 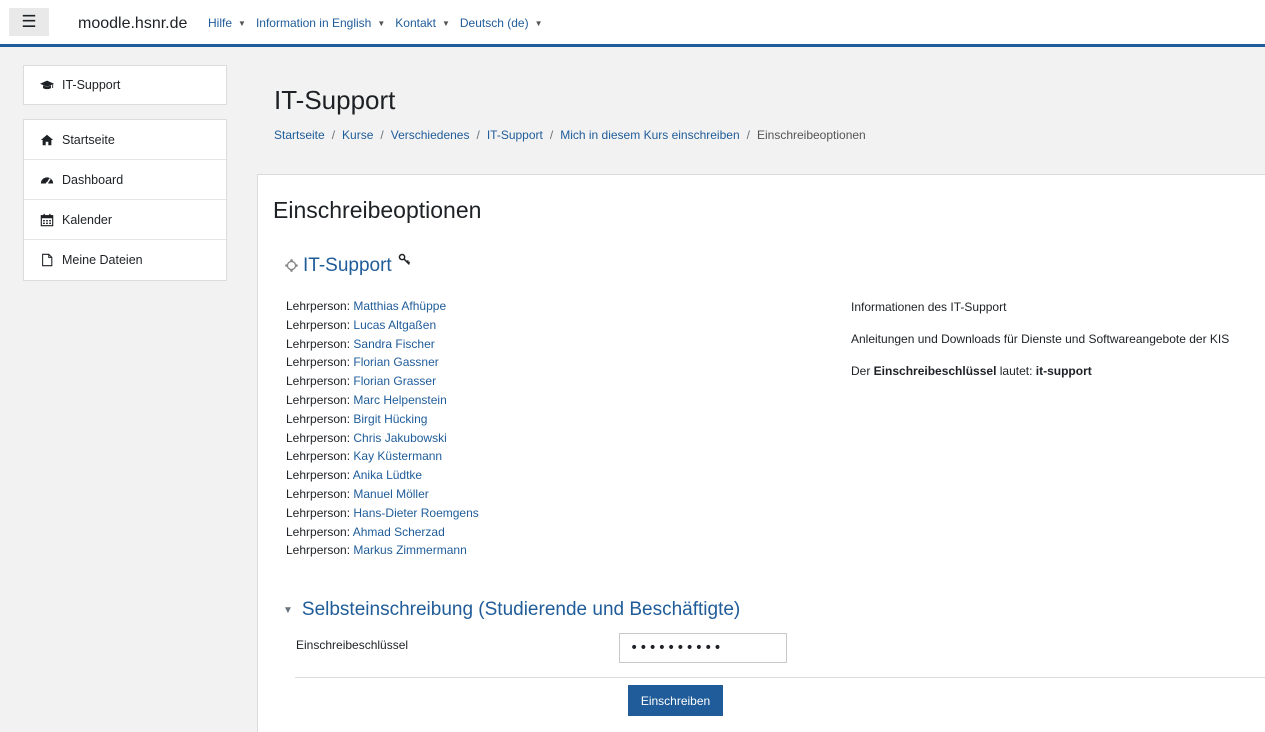 What do you see at coordinates (47, 260) in the screenshot?
I see `file-icon` at bounding box center [47, 260].